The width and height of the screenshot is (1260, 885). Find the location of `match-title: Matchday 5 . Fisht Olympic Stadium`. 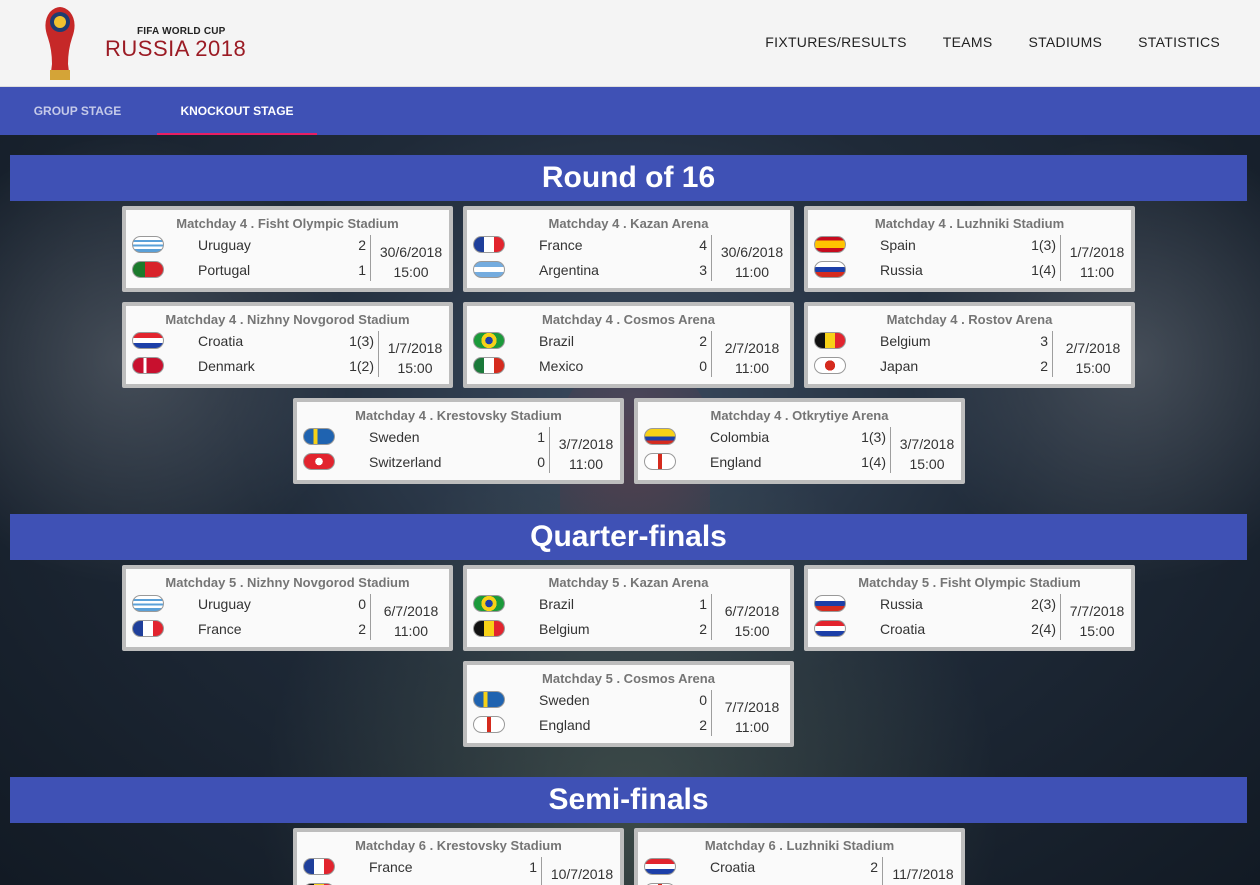

match-title: Matchday 5 . Fisht Olympic Stadium is located at coordinates (969, 582).